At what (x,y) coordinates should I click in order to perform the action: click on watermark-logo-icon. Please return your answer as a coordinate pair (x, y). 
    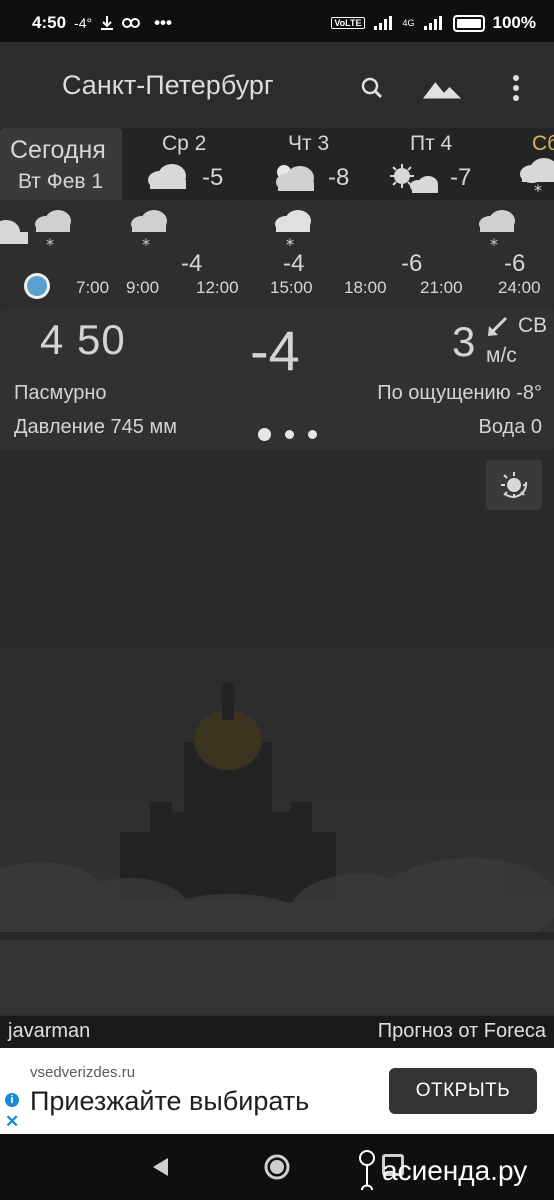
    Looking at the image, I should click on (367, 1170).